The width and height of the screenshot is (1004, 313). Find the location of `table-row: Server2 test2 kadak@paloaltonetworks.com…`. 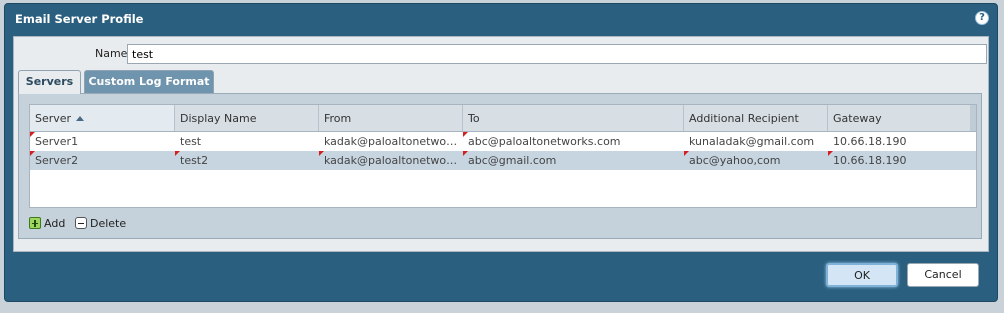

table-row: Server2 test2 kadak@paloaltonetworks.com… is located at coordinates (503, 160).